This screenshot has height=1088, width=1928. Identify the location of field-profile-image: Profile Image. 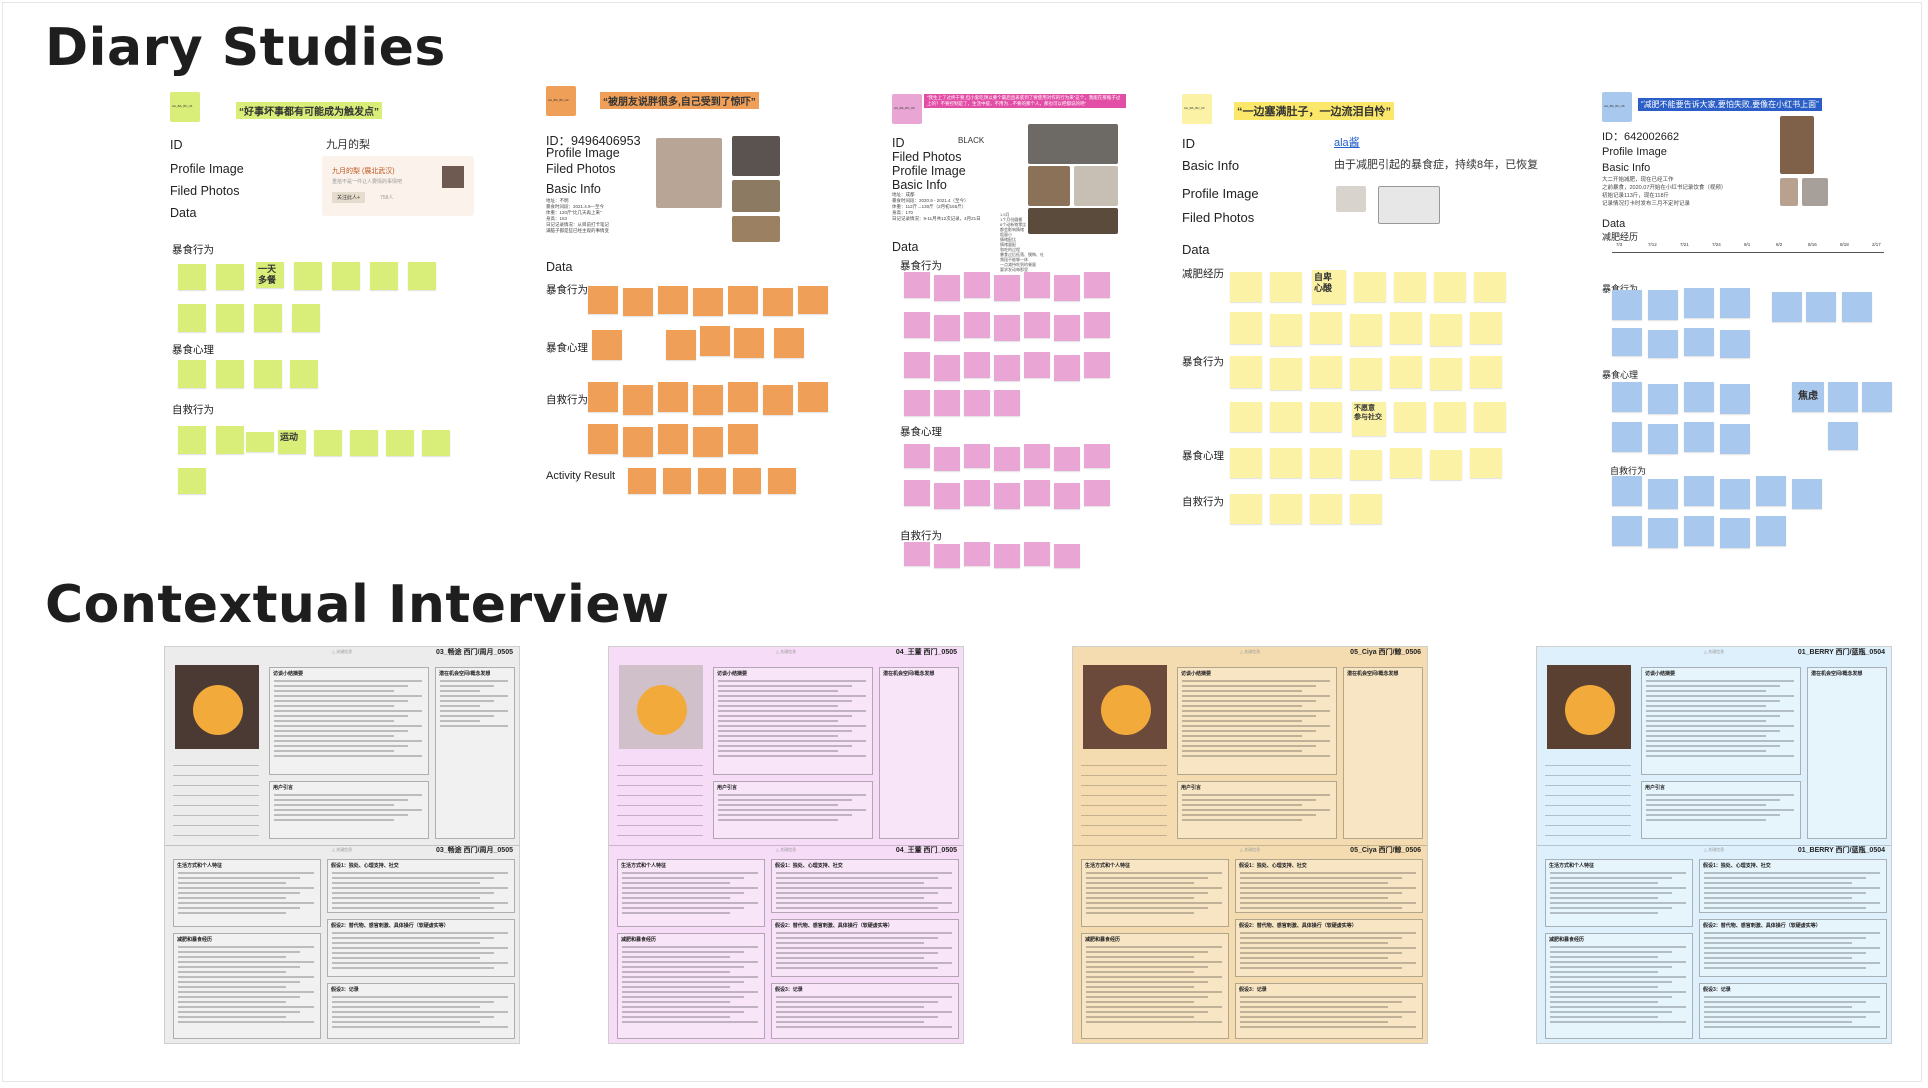
(1634, 152).